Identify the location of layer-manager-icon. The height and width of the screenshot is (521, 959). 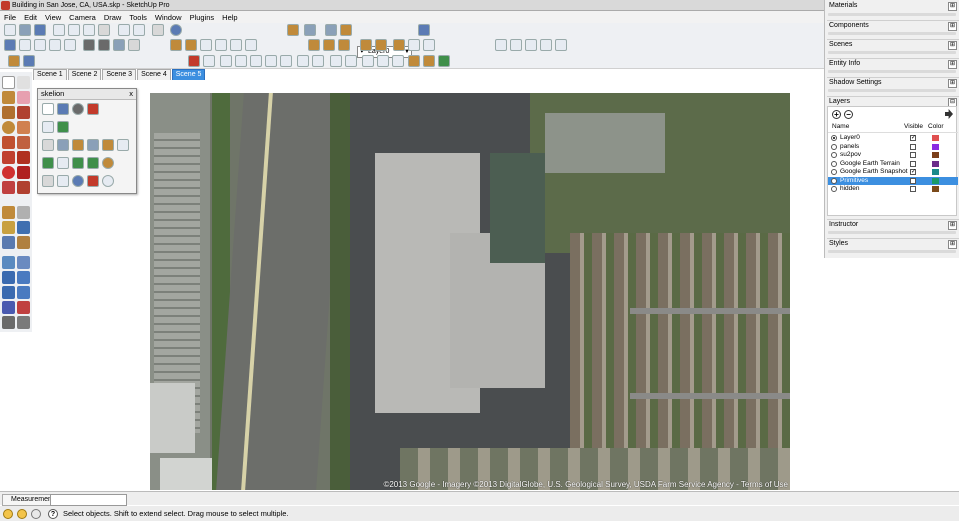
(424, 30).